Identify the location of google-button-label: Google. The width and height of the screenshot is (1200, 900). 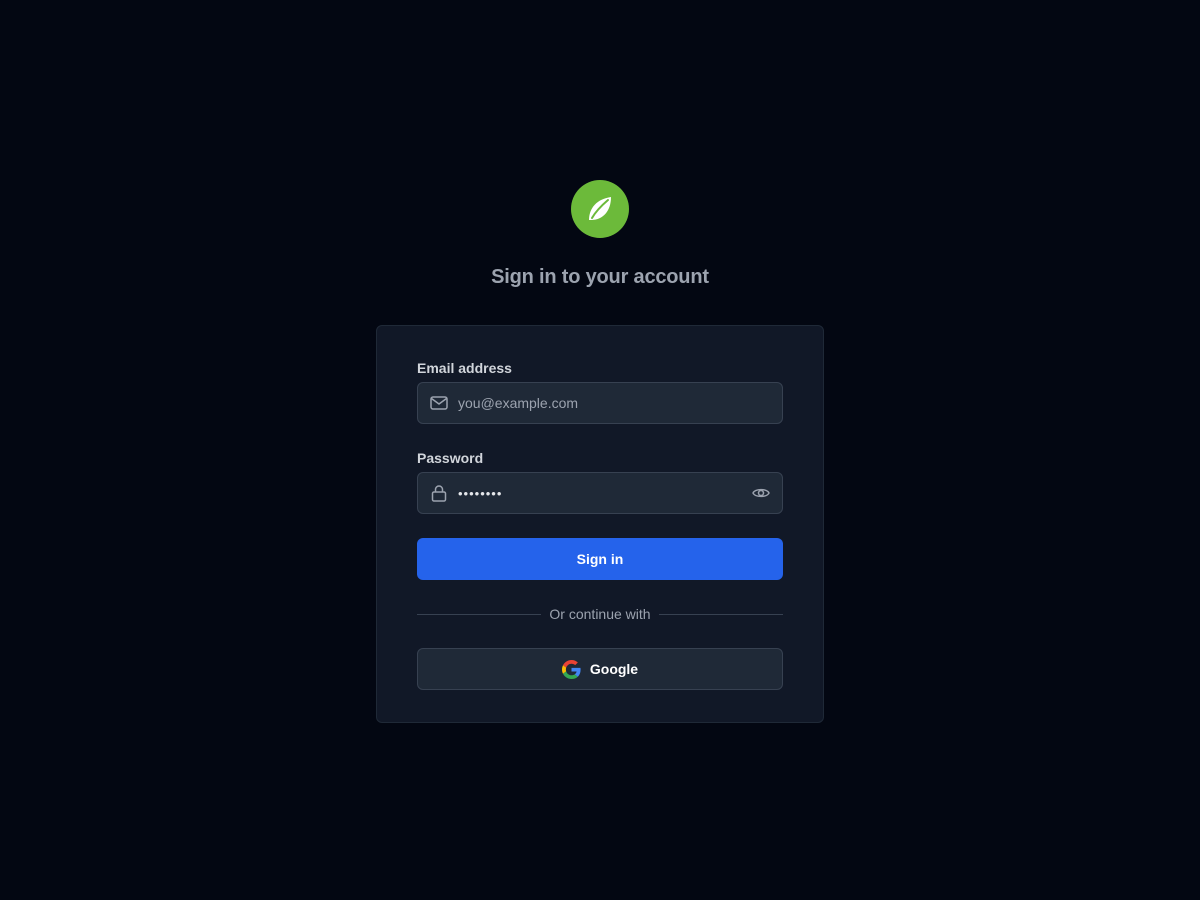
(614, 669).